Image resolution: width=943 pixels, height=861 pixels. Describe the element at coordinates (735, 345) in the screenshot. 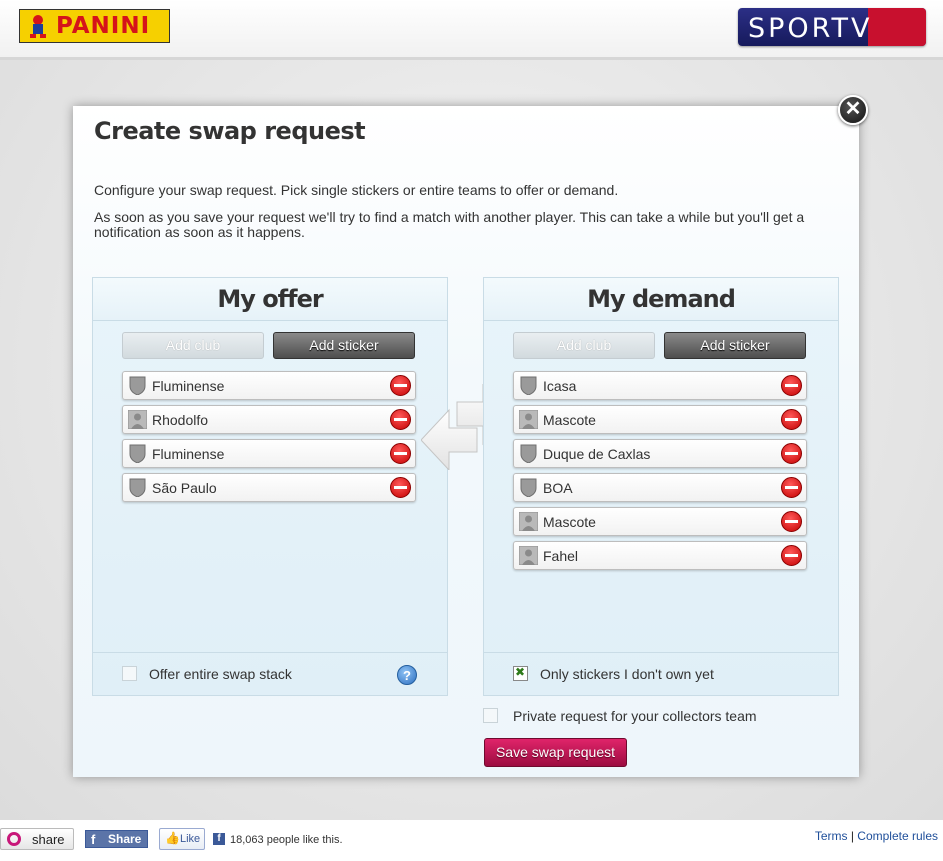

I see `demand-add-sticker-button: Add sticker` at that location.